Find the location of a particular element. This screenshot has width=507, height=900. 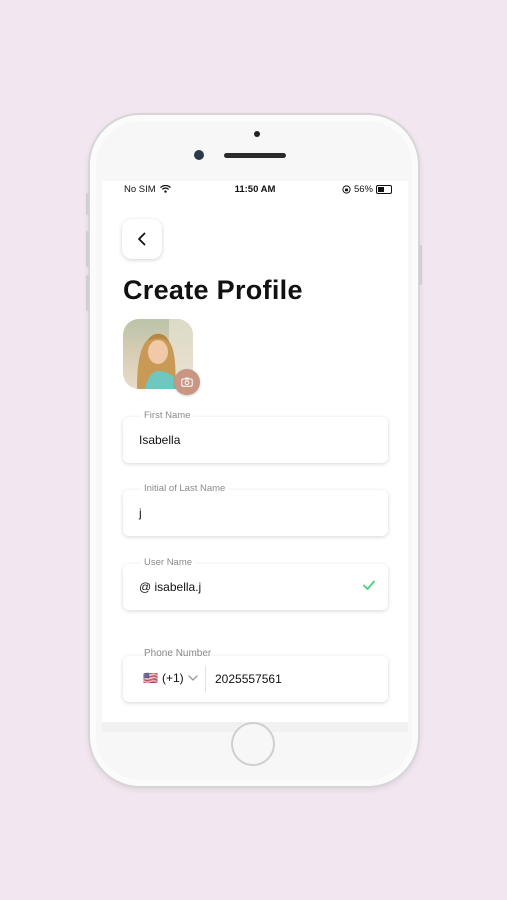

last-initial-input: j is located at coordinates (140, 513).